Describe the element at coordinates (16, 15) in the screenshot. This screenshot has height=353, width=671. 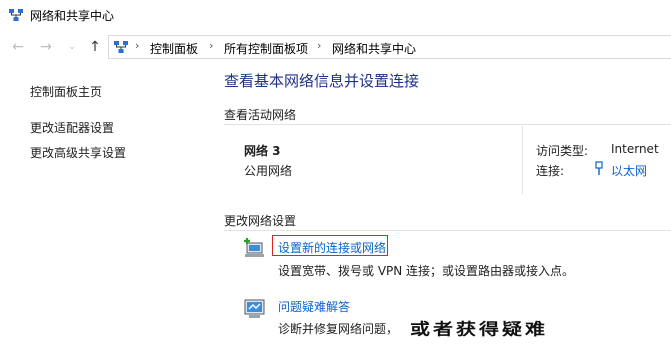
I see `network-center-icon` at that location.